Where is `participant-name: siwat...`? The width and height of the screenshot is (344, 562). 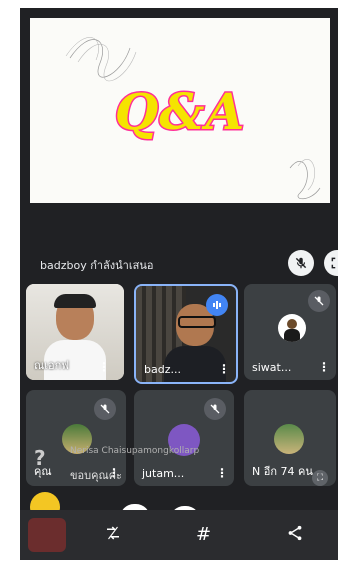
participant-name: siwat... is located at coordinates (272, 367).